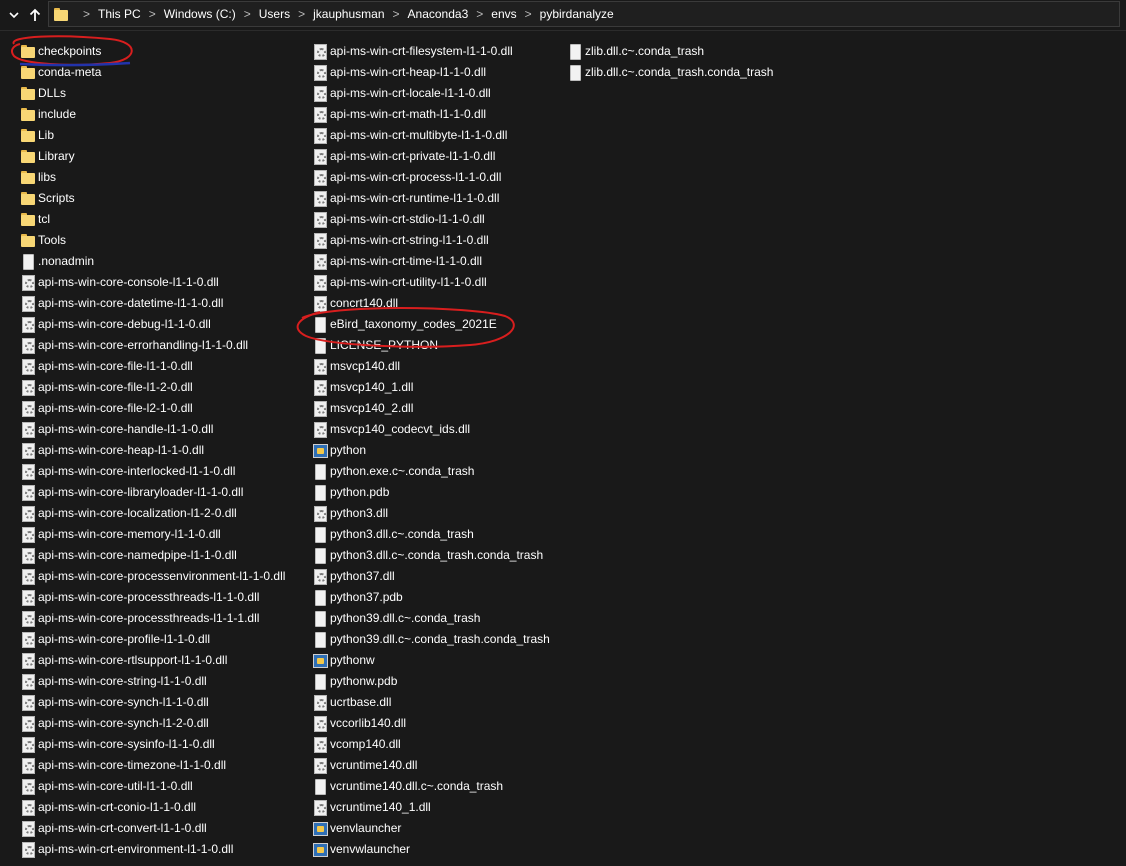 The width and height of the screenshot is (1126, 866). I want to click on file-item: api-ms-win-core-file-l1-1-0.dll, so click(152, 365).